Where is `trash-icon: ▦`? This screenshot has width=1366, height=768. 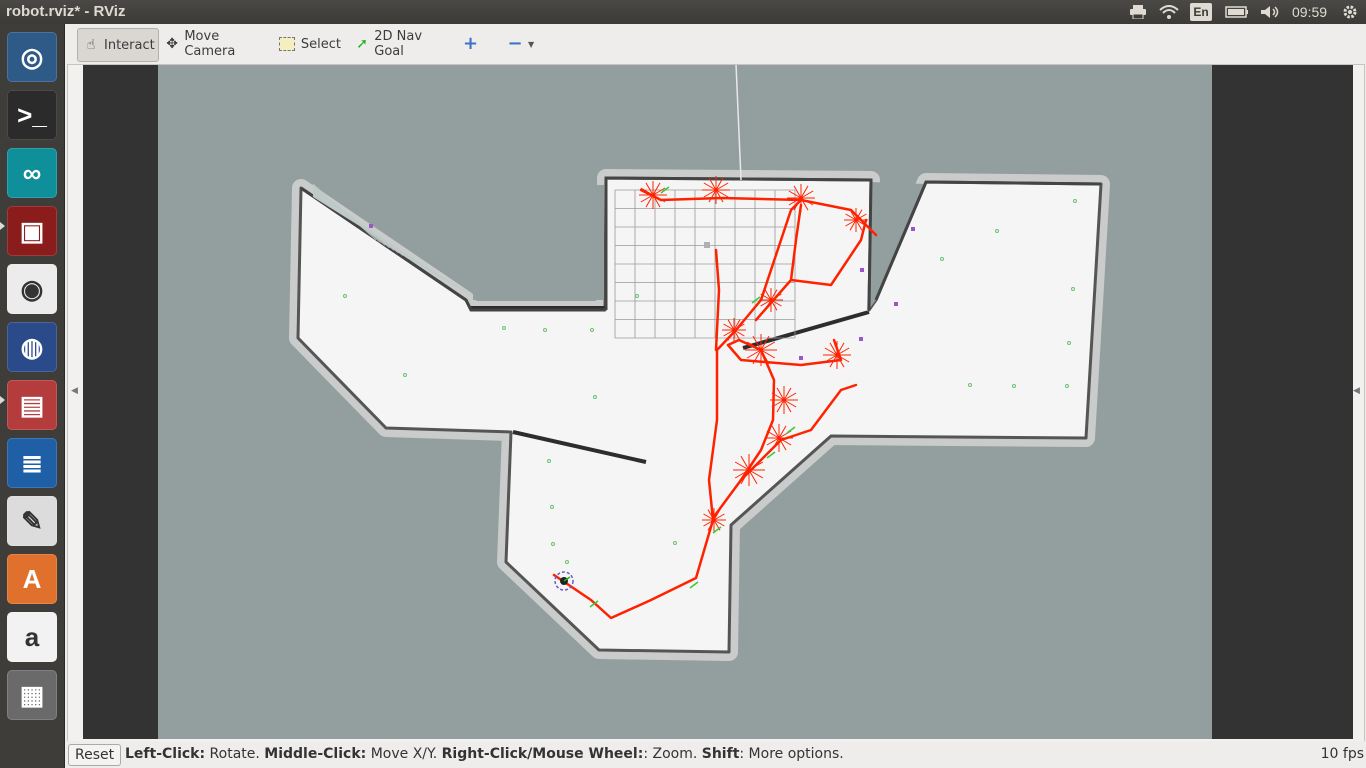 trash-icon: ▦ is located at coordinates (32, 695).